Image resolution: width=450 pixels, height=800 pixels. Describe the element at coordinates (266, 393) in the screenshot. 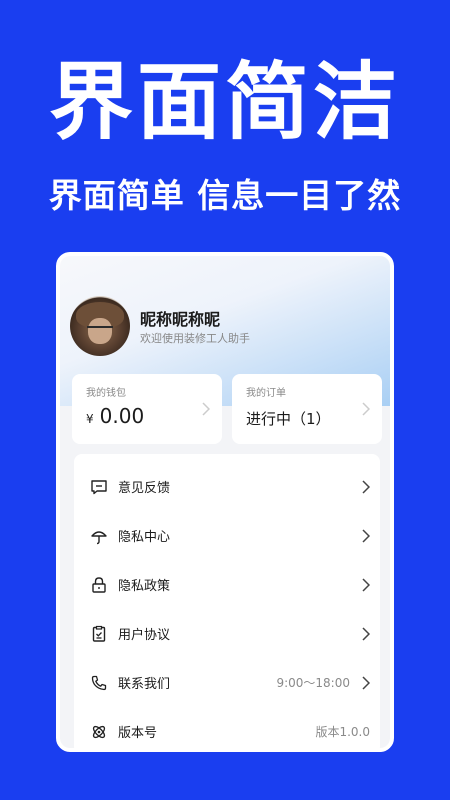

I see `orders-label: 我的订单` at that location.